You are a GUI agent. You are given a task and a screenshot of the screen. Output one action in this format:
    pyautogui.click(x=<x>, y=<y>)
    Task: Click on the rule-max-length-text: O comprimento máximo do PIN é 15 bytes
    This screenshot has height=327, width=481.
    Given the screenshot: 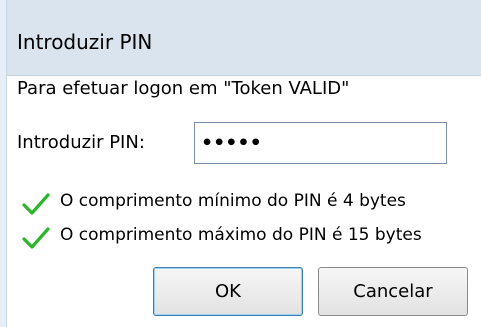 What is the action you would take?
    pyautogui.click(x=241, y=235)
    